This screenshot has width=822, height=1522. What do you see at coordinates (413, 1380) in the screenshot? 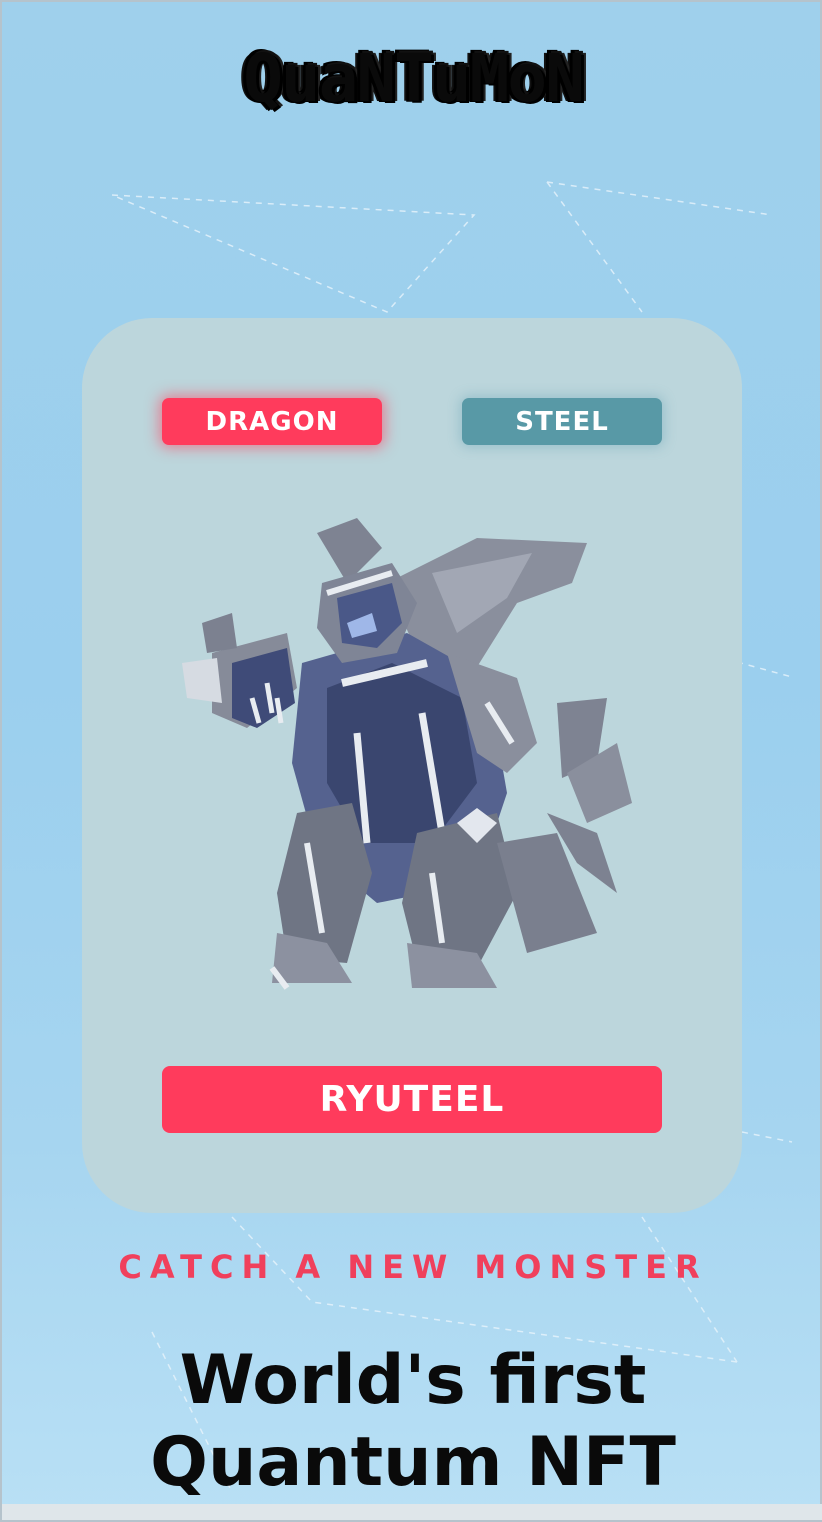
I see `hero-line-1: World's first` at bounding box center [413, 1380].